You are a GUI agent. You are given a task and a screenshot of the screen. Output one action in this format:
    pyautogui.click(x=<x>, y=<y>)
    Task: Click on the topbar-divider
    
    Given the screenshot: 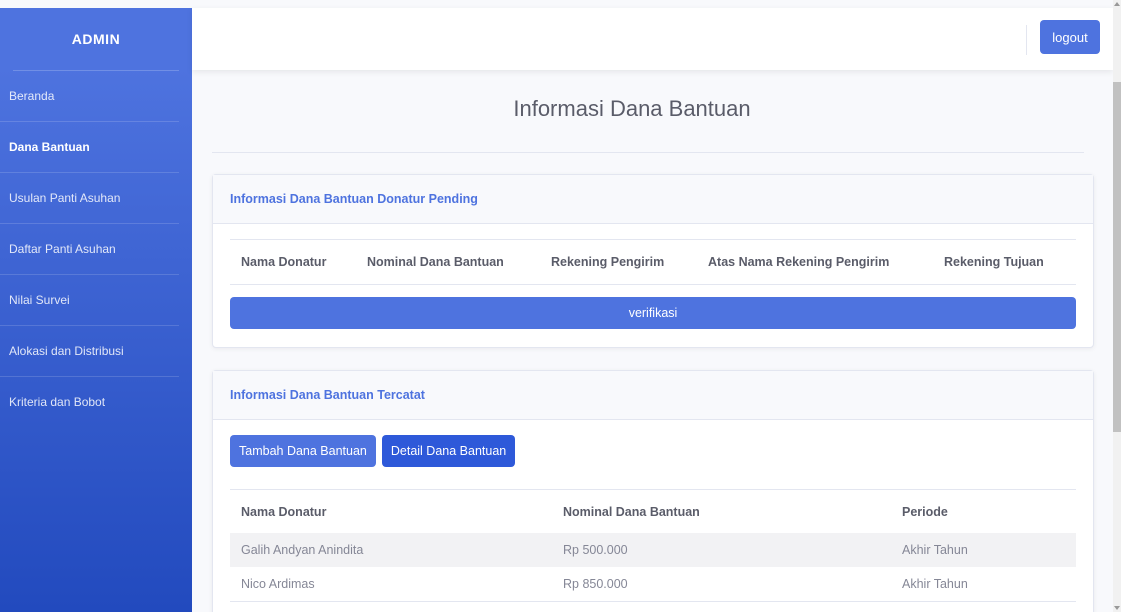 What is the action you would take?
    pyautogui.click(x=1026, y=40)
    